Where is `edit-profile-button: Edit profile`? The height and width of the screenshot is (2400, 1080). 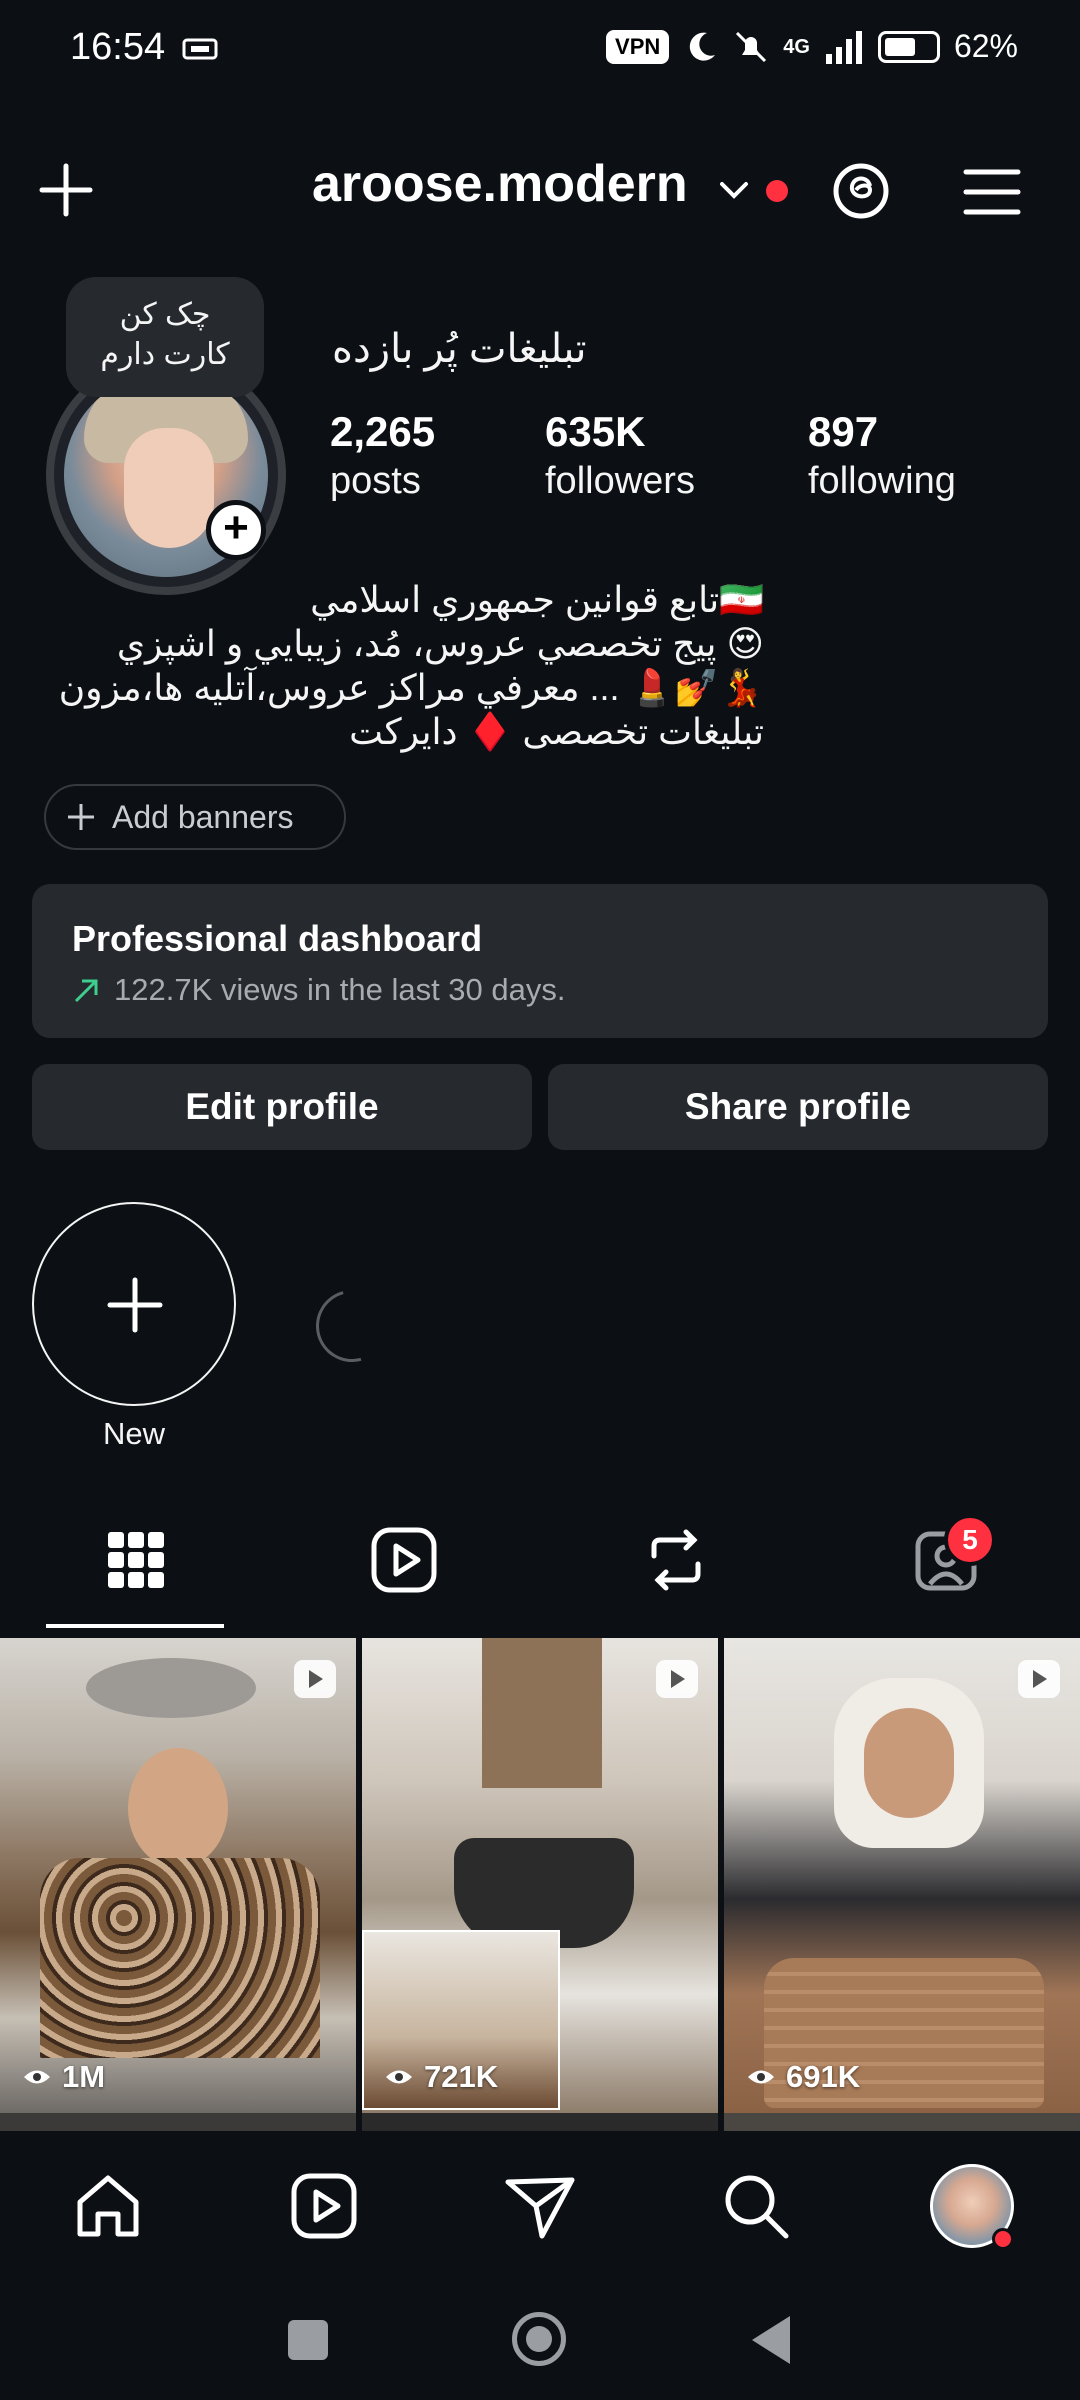 edit-profile-button: Edit profile is located at coordinates (282, 1107).